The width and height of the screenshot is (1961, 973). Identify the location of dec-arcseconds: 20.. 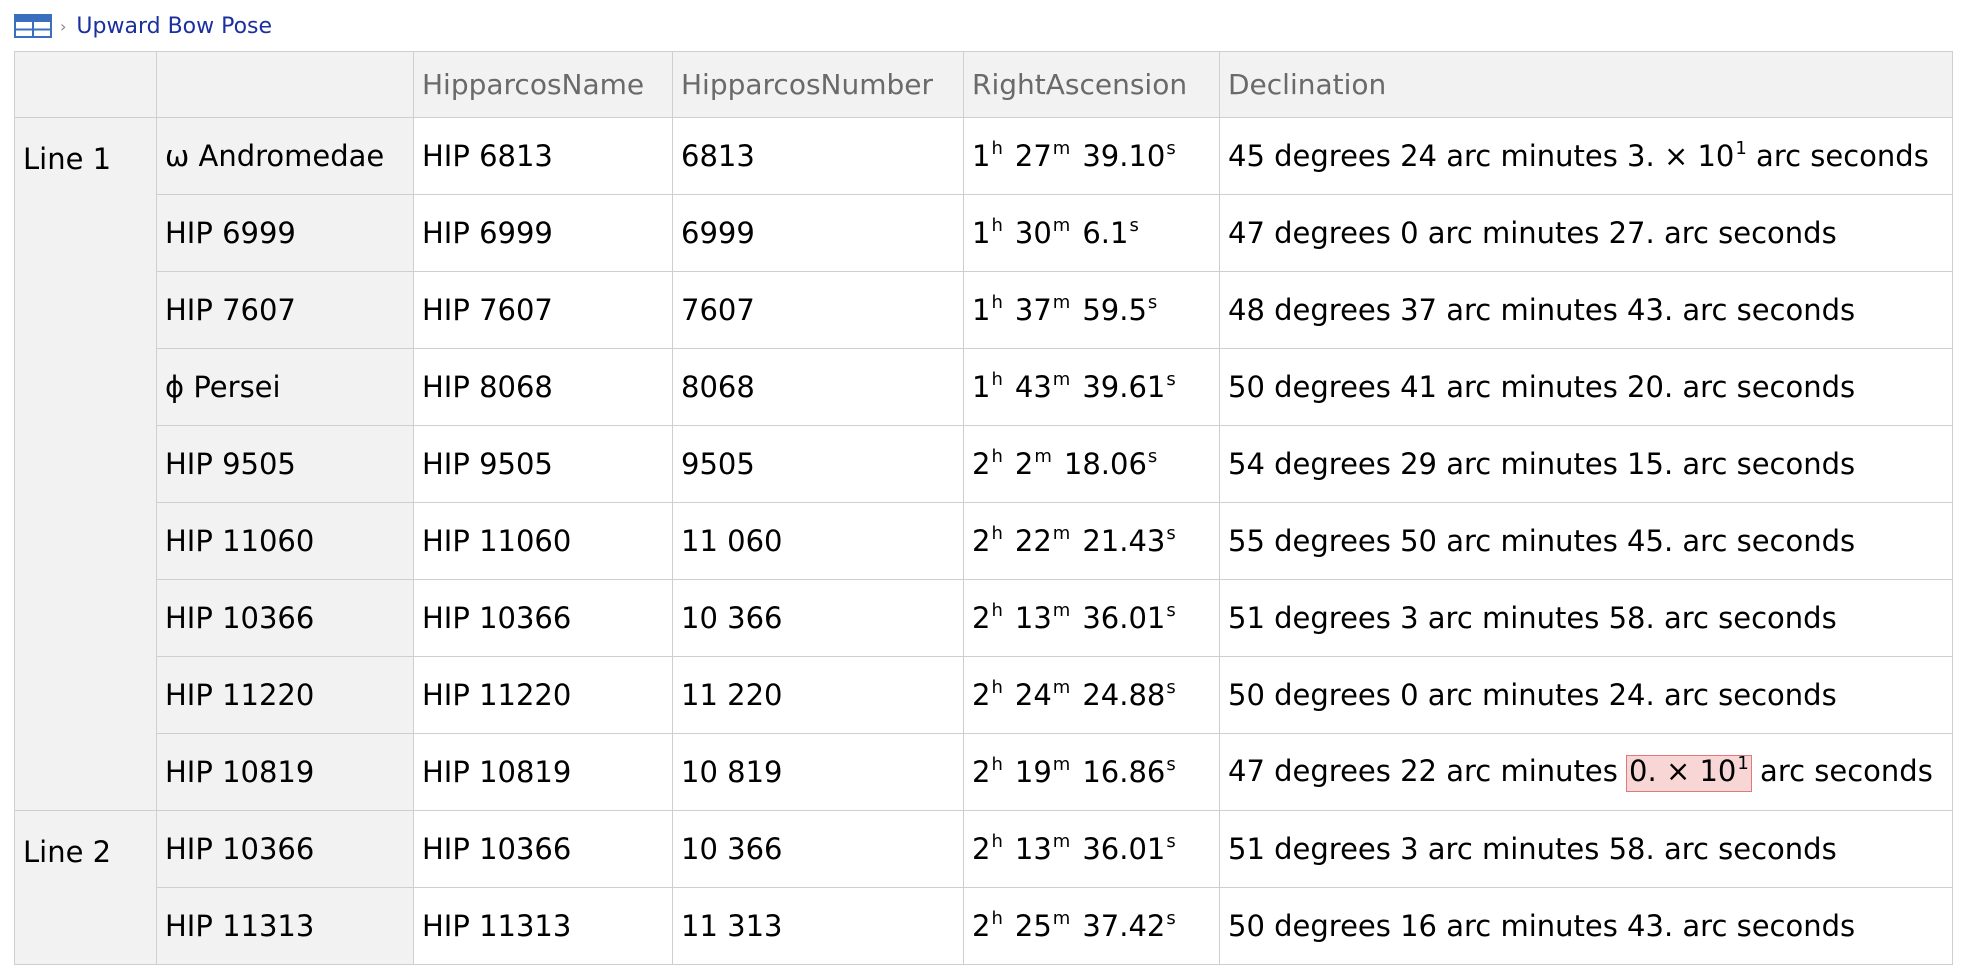
(1650, 387).